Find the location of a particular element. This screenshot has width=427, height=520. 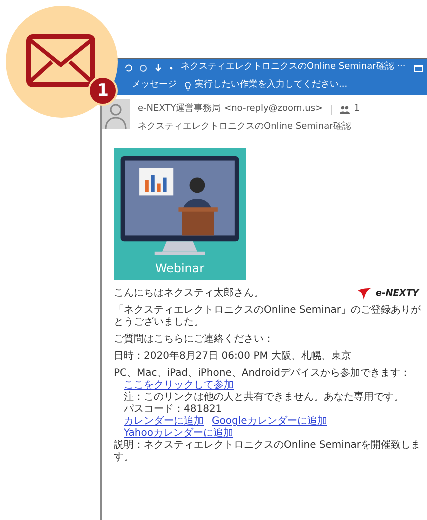

ribbon-display-icon is located at coordinates (418, 68).